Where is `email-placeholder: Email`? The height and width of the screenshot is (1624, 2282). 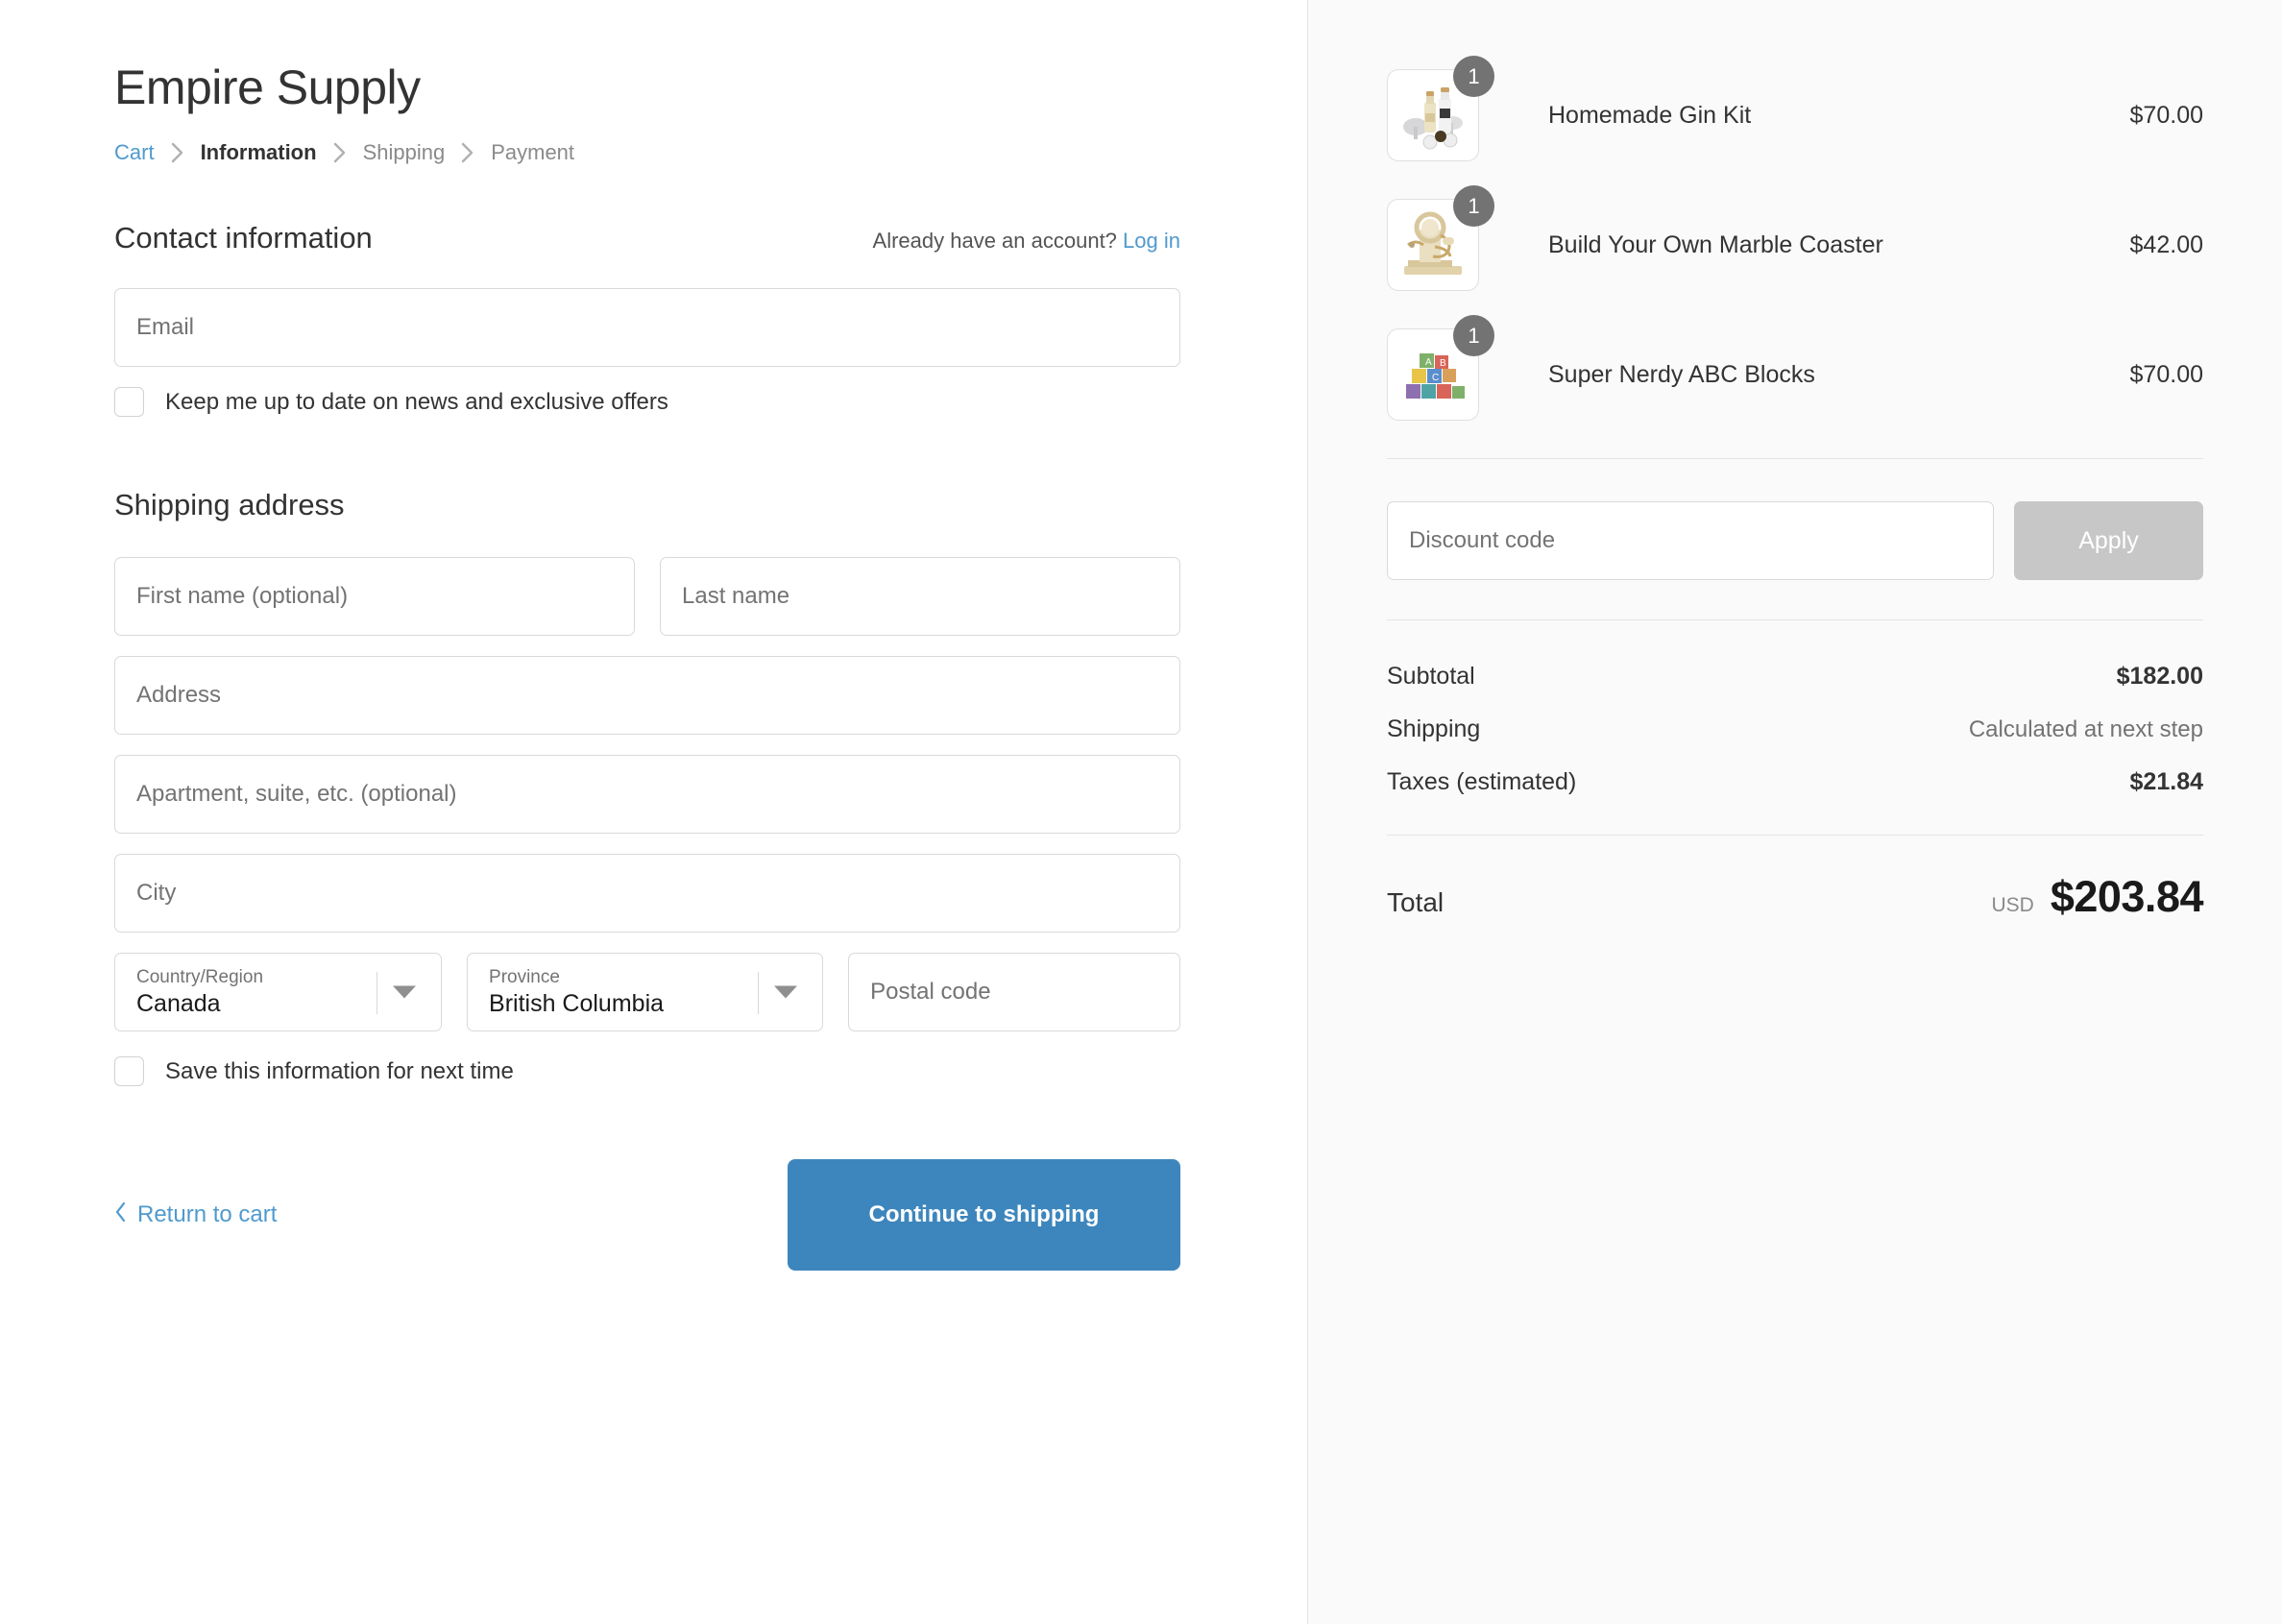
email-placeholder: Email is located at coordinates (165, 327).